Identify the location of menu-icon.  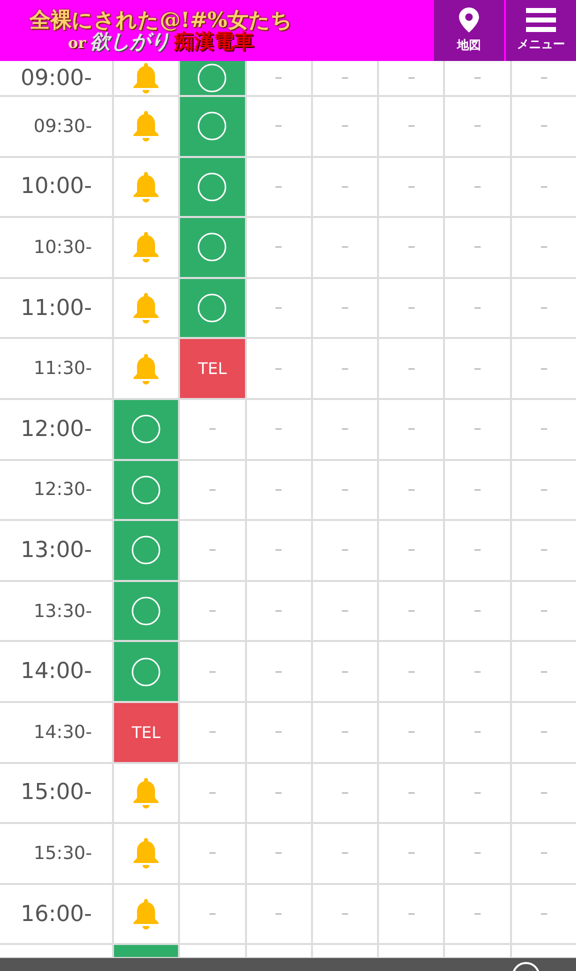
(541, 20).